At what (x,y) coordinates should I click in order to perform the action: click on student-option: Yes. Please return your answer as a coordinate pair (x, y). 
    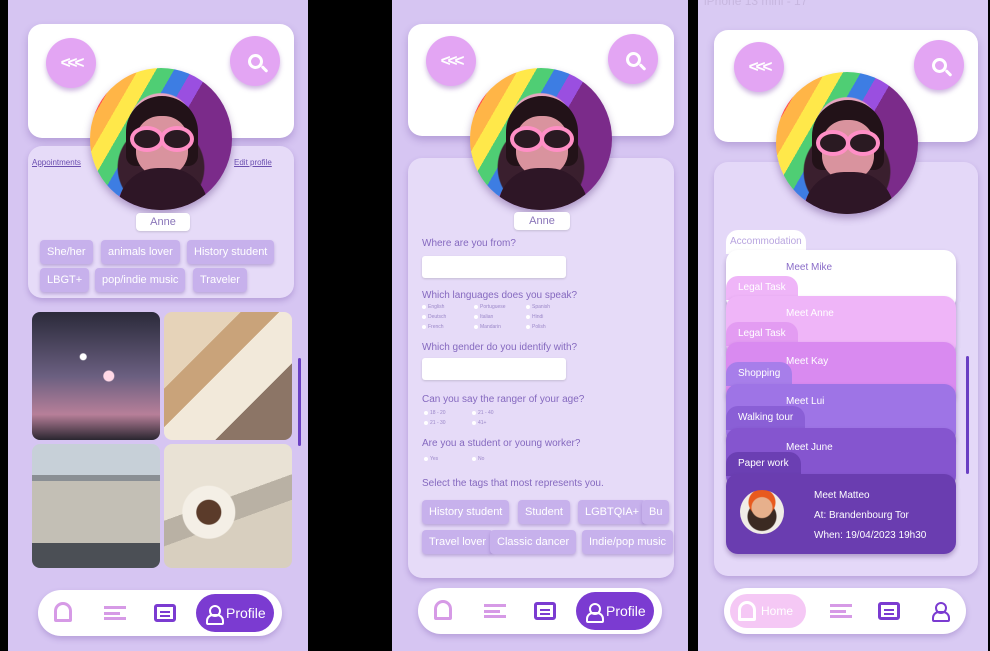
    Looking at the image, I should click on (431, 459).